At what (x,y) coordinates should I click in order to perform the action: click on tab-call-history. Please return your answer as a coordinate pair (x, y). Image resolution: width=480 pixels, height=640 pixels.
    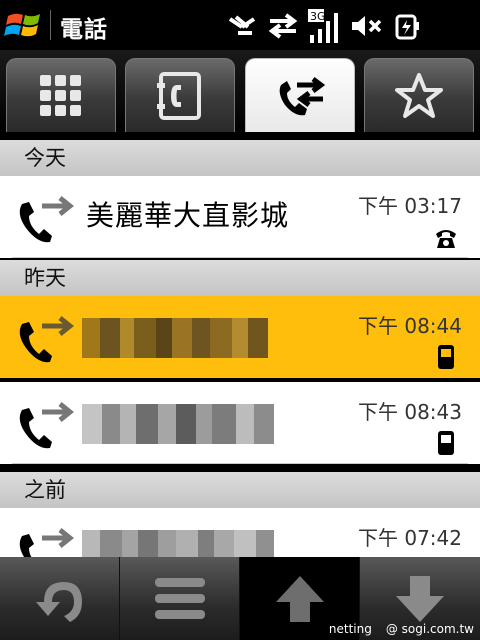
    Looking at the image, I should click on (300, 95).